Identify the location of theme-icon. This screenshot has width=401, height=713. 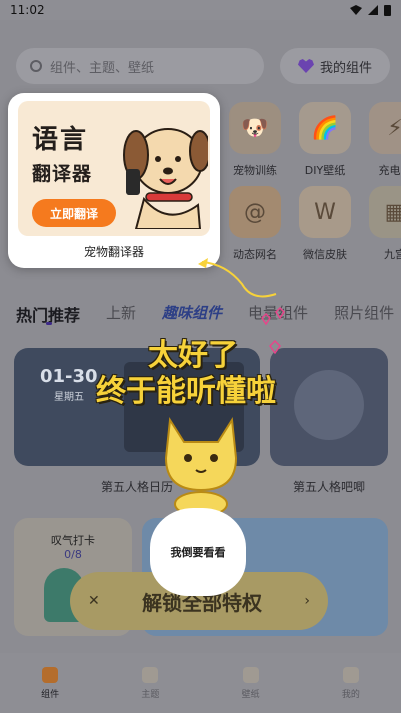
(150, 674).